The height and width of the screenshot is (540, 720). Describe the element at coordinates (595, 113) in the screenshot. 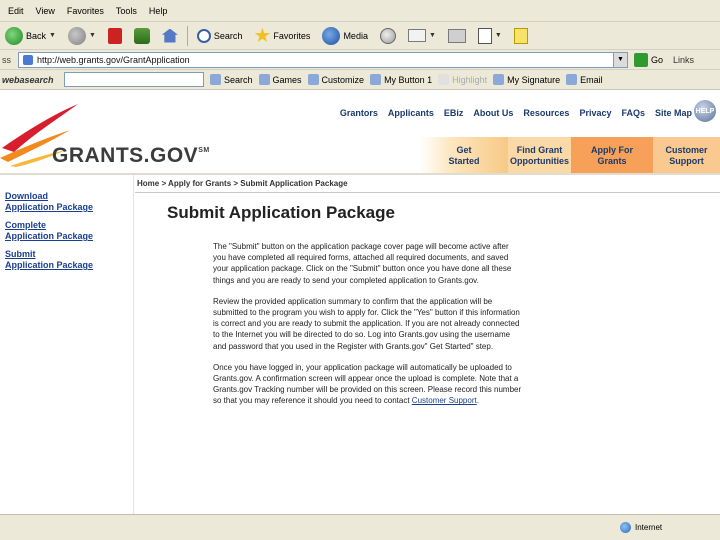

I see `nav-privacy: Privacy` at that location.